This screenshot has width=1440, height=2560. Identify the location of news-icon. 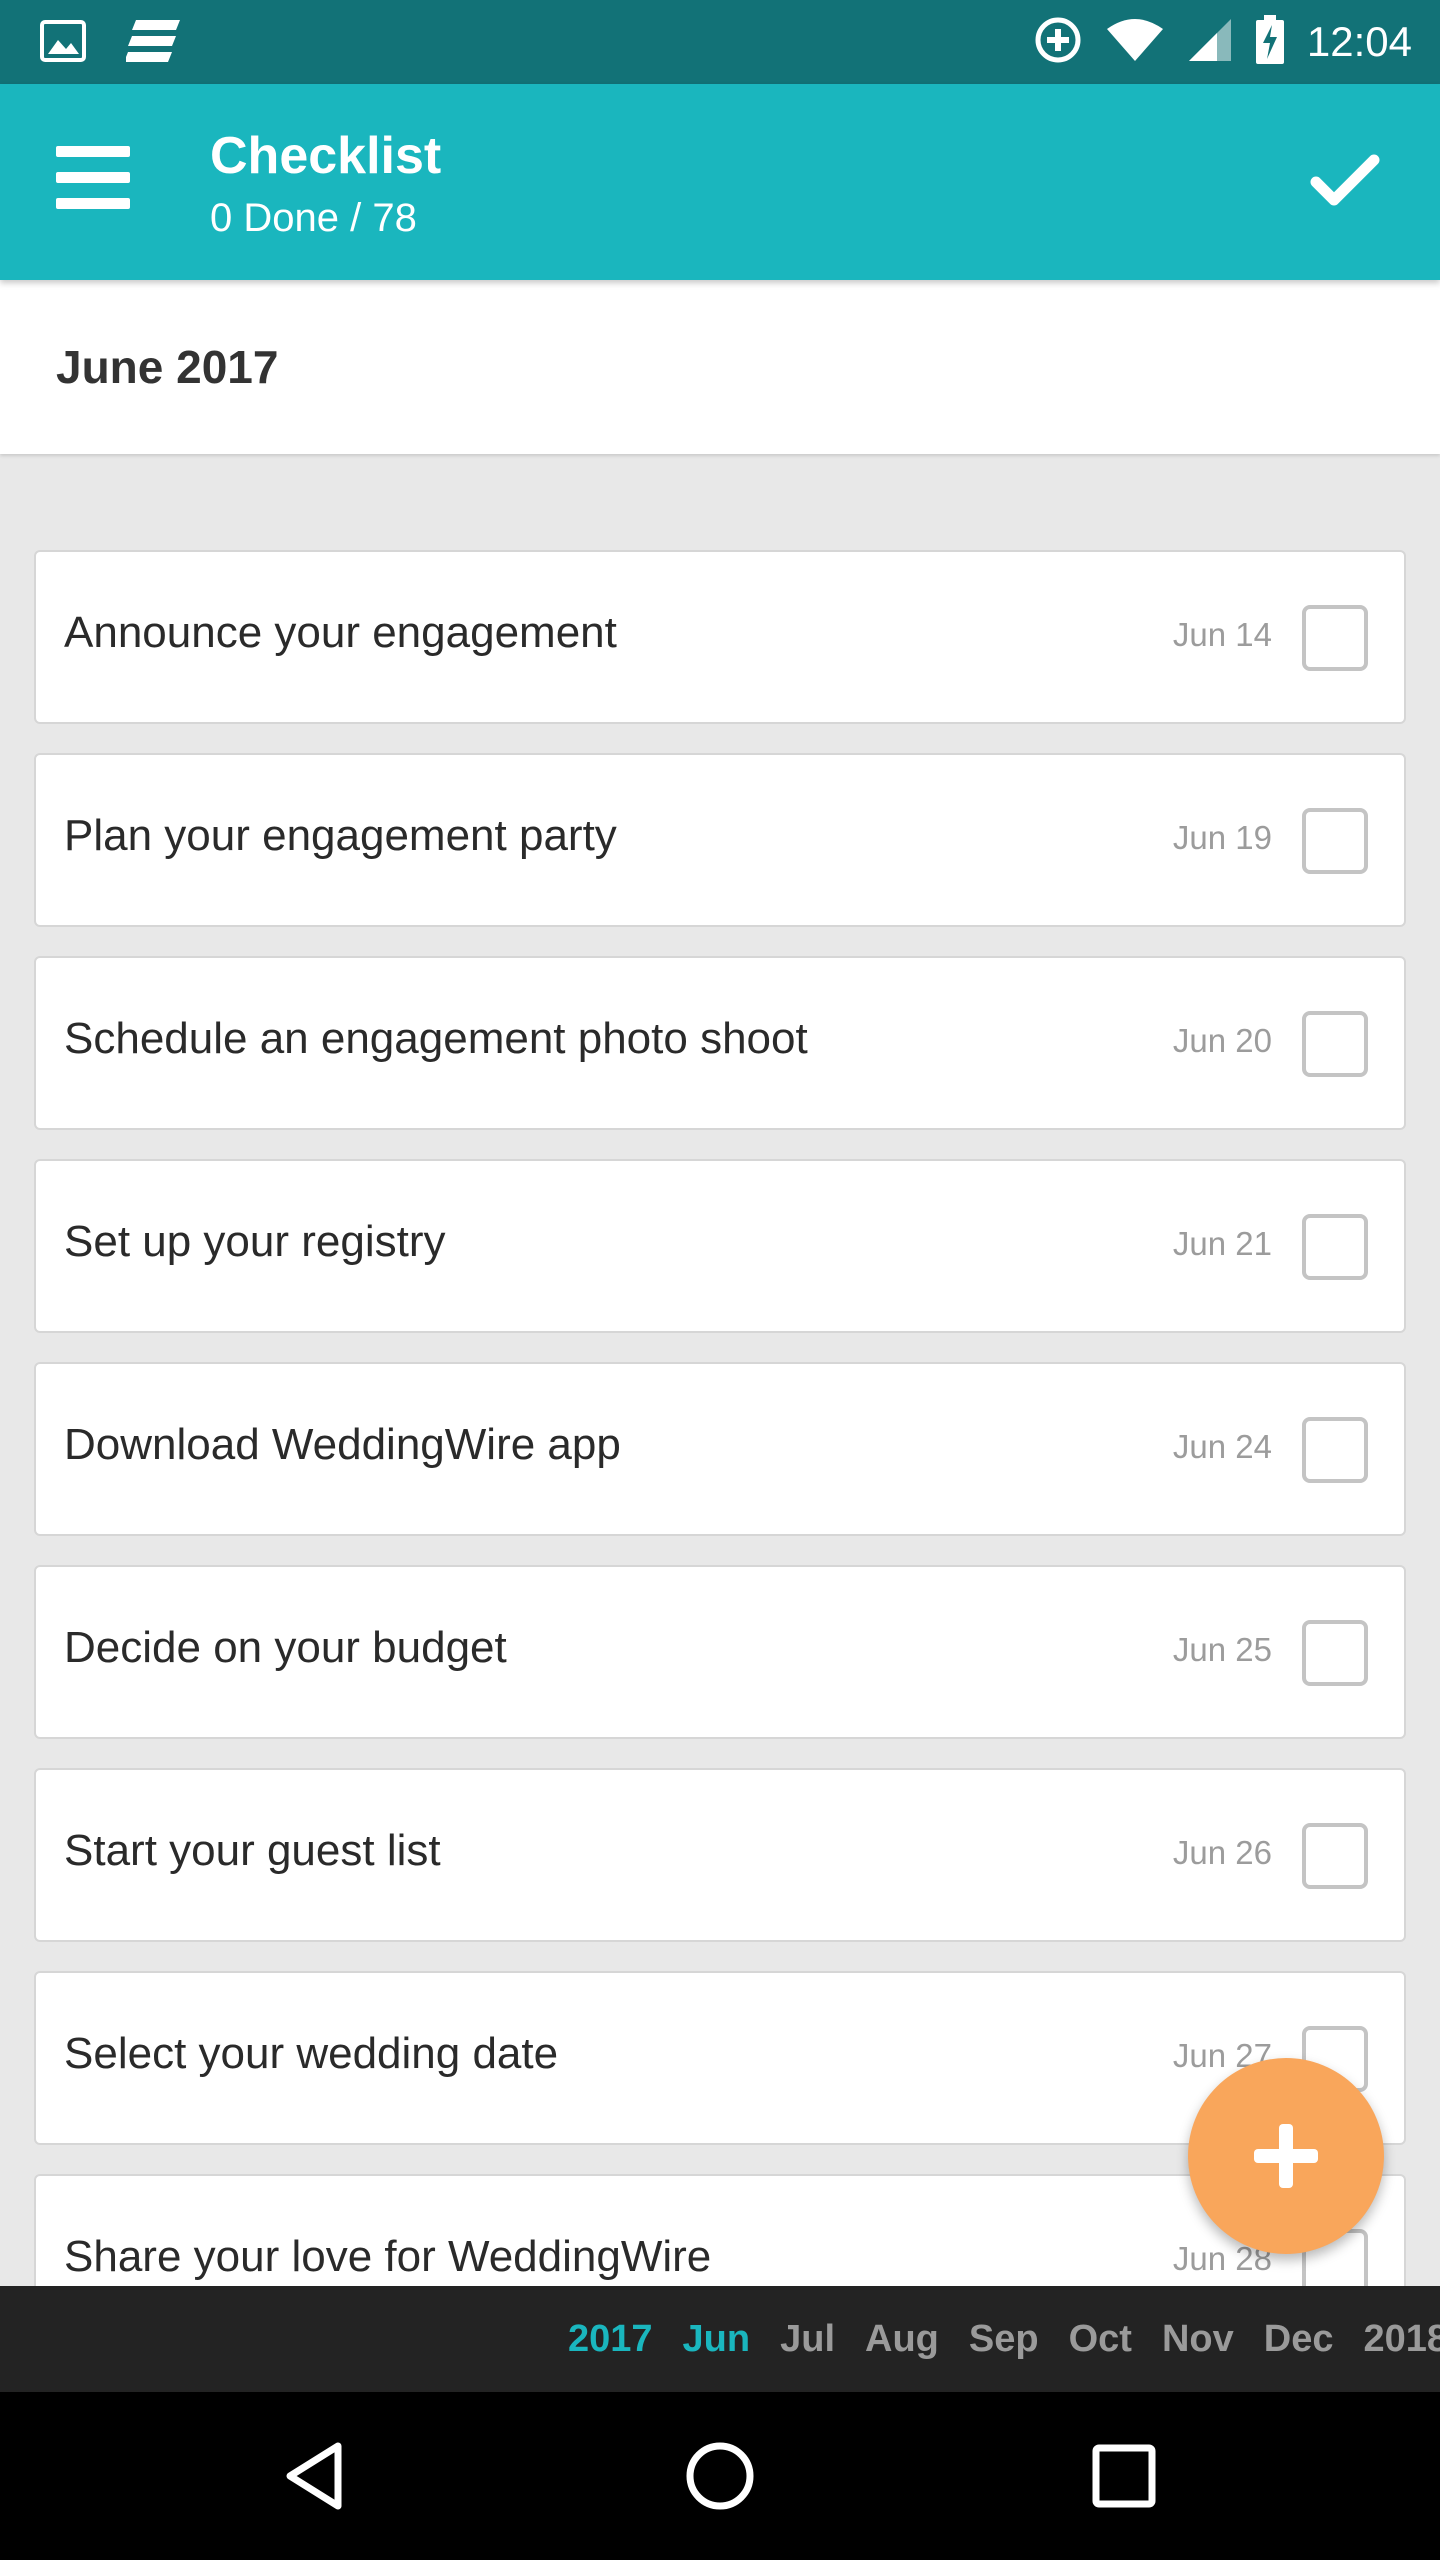
(153, 43).